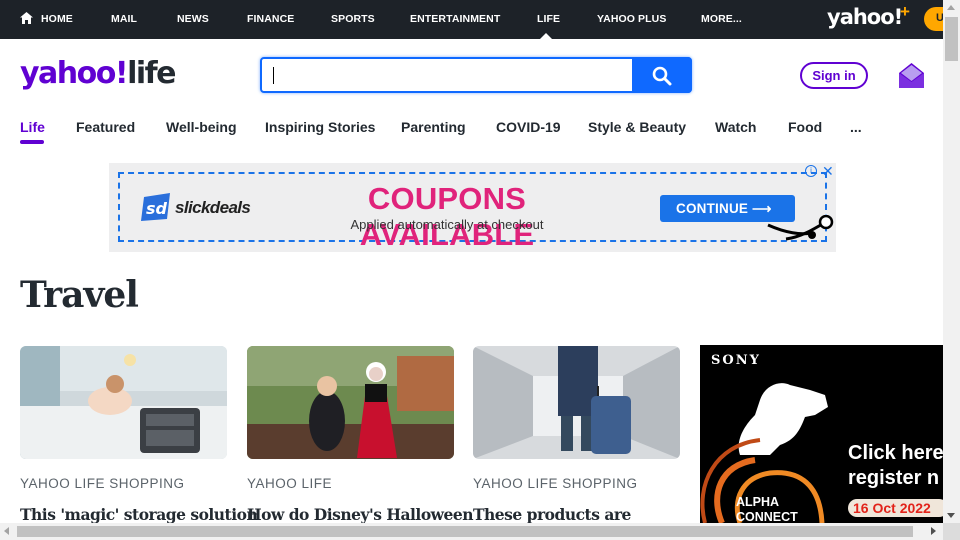  What do you see at coordinates (201, 127) in the screenshot?
I see `tab-well-being: Well-being` at bounding box center [201, 127].